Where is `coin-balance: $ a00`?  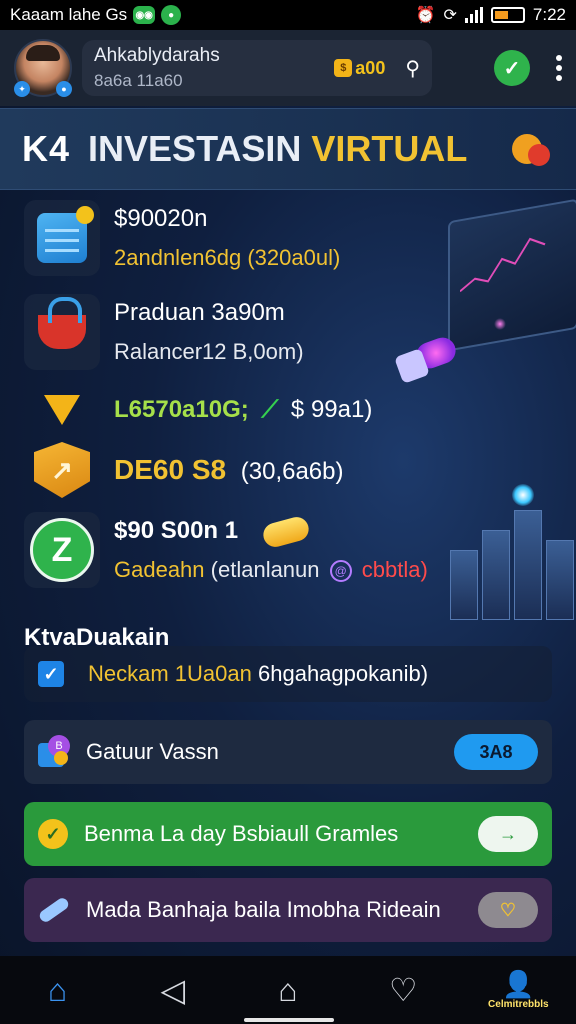 coin-balance: $ a00 is located at coordinates (359, 68).